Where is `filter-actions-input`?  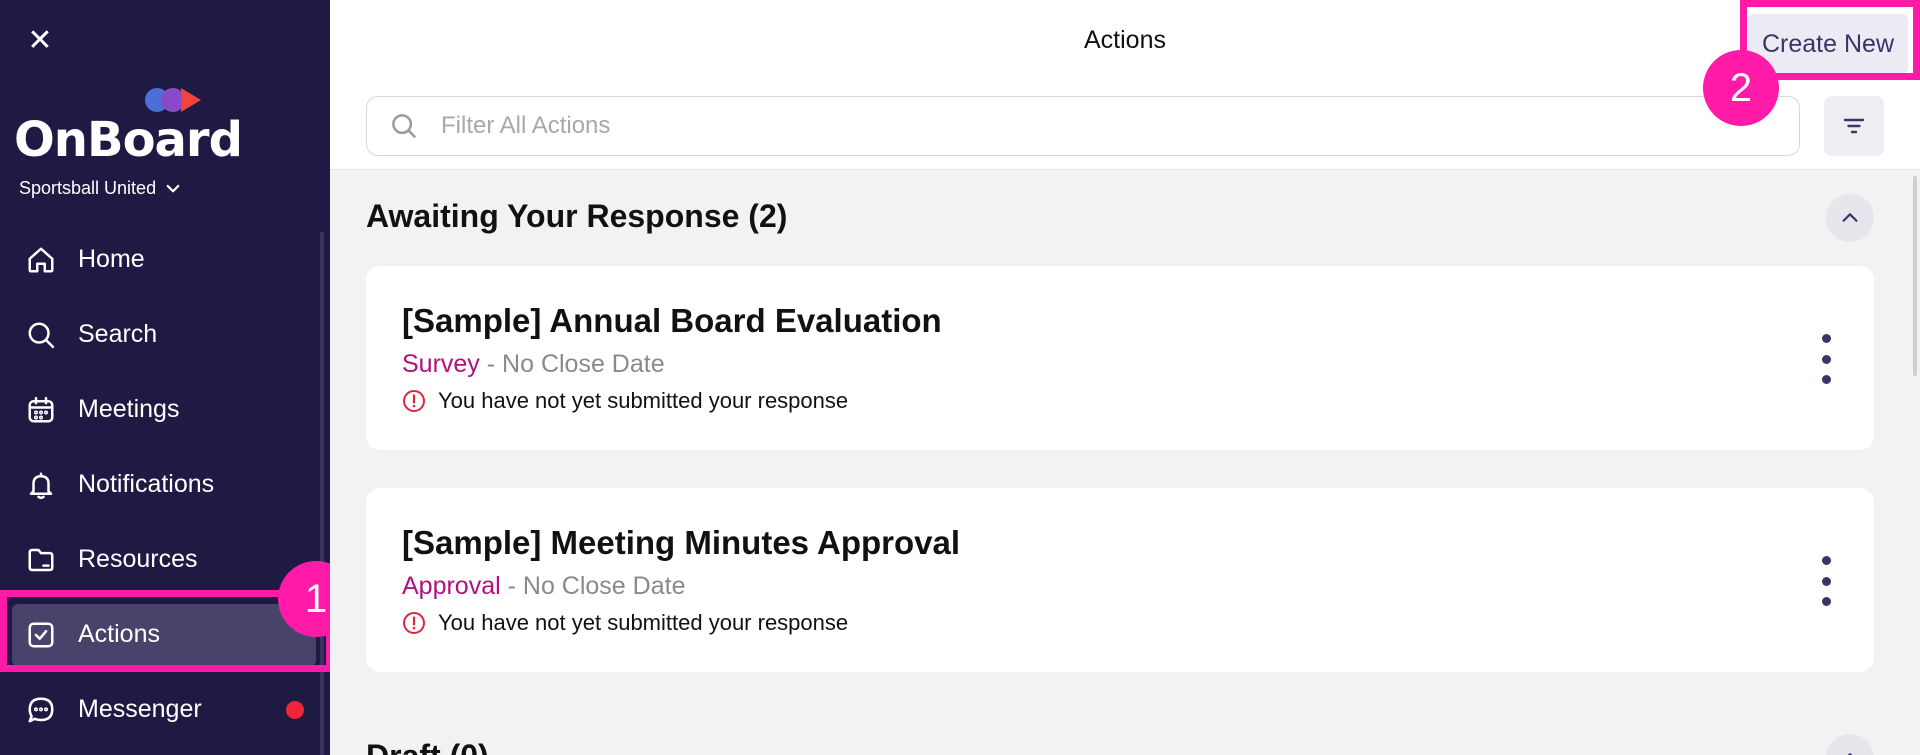
filter-actions-input is located at coordinates (1091, 126).